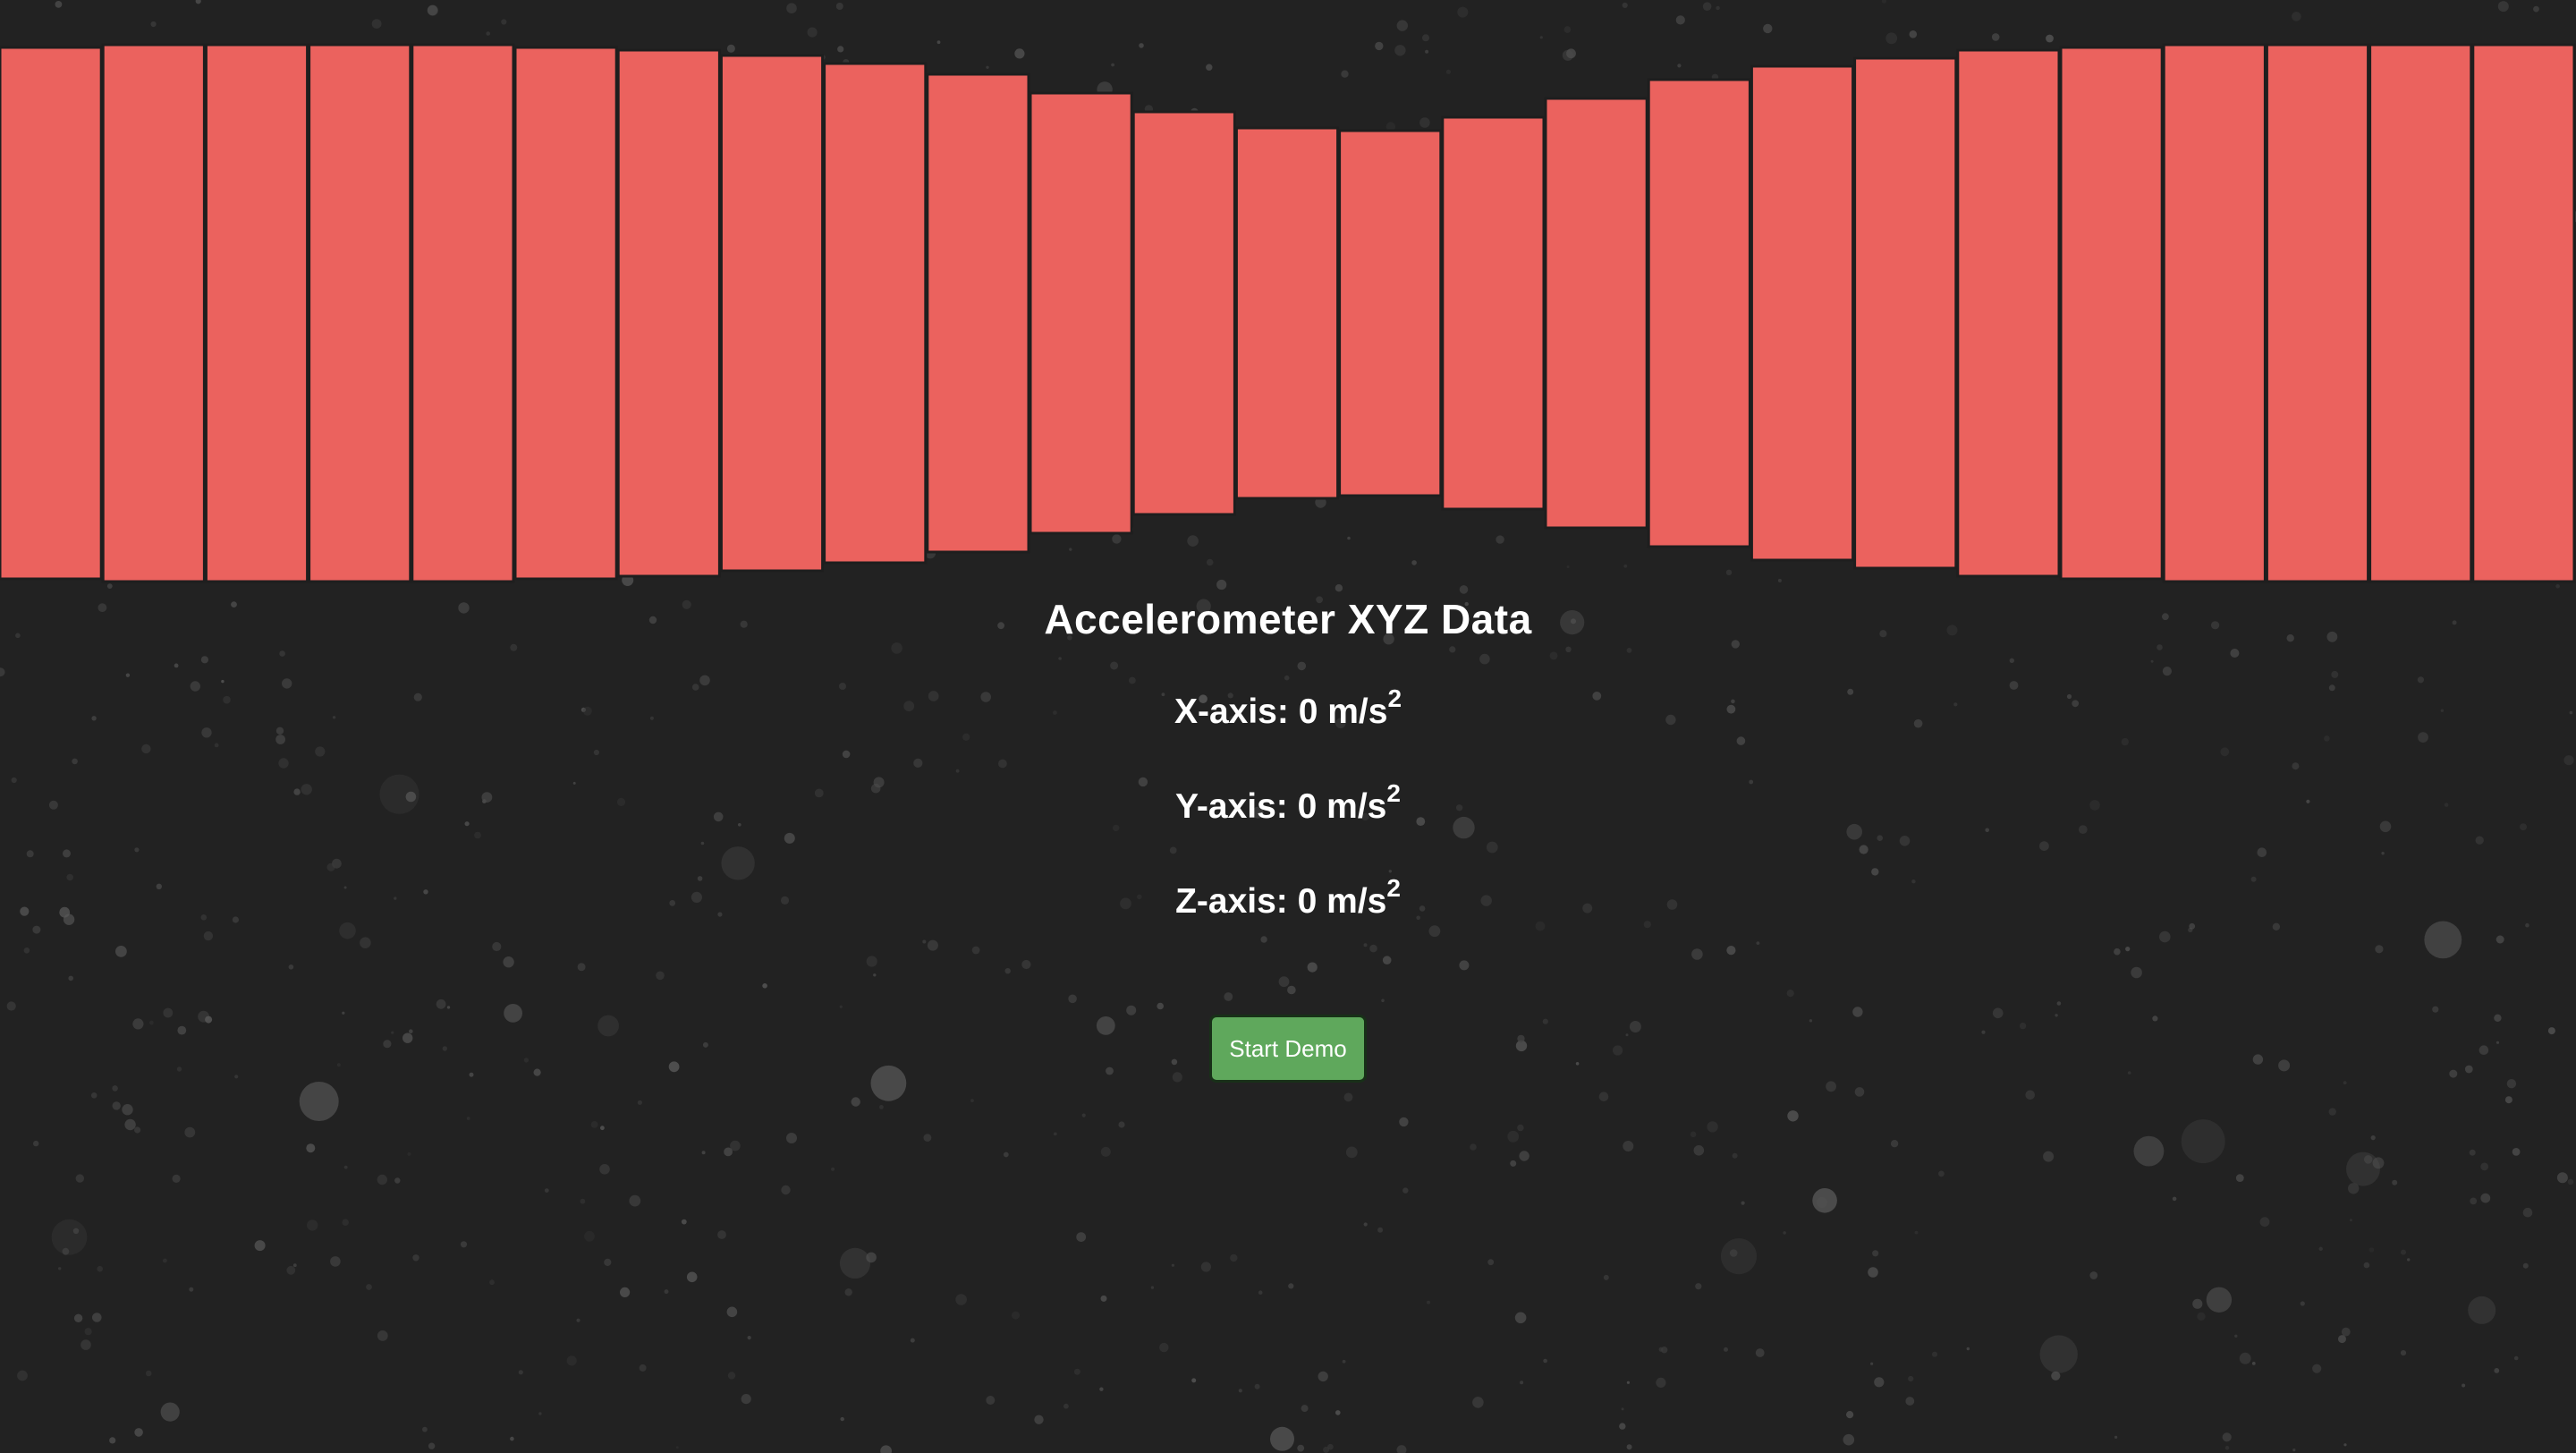 This screenshot has width=2576, height=1453. Describe the element at coordinates (1288, 1049) in the screenshot. I see `start-demo-button: Start Demo` at that location.